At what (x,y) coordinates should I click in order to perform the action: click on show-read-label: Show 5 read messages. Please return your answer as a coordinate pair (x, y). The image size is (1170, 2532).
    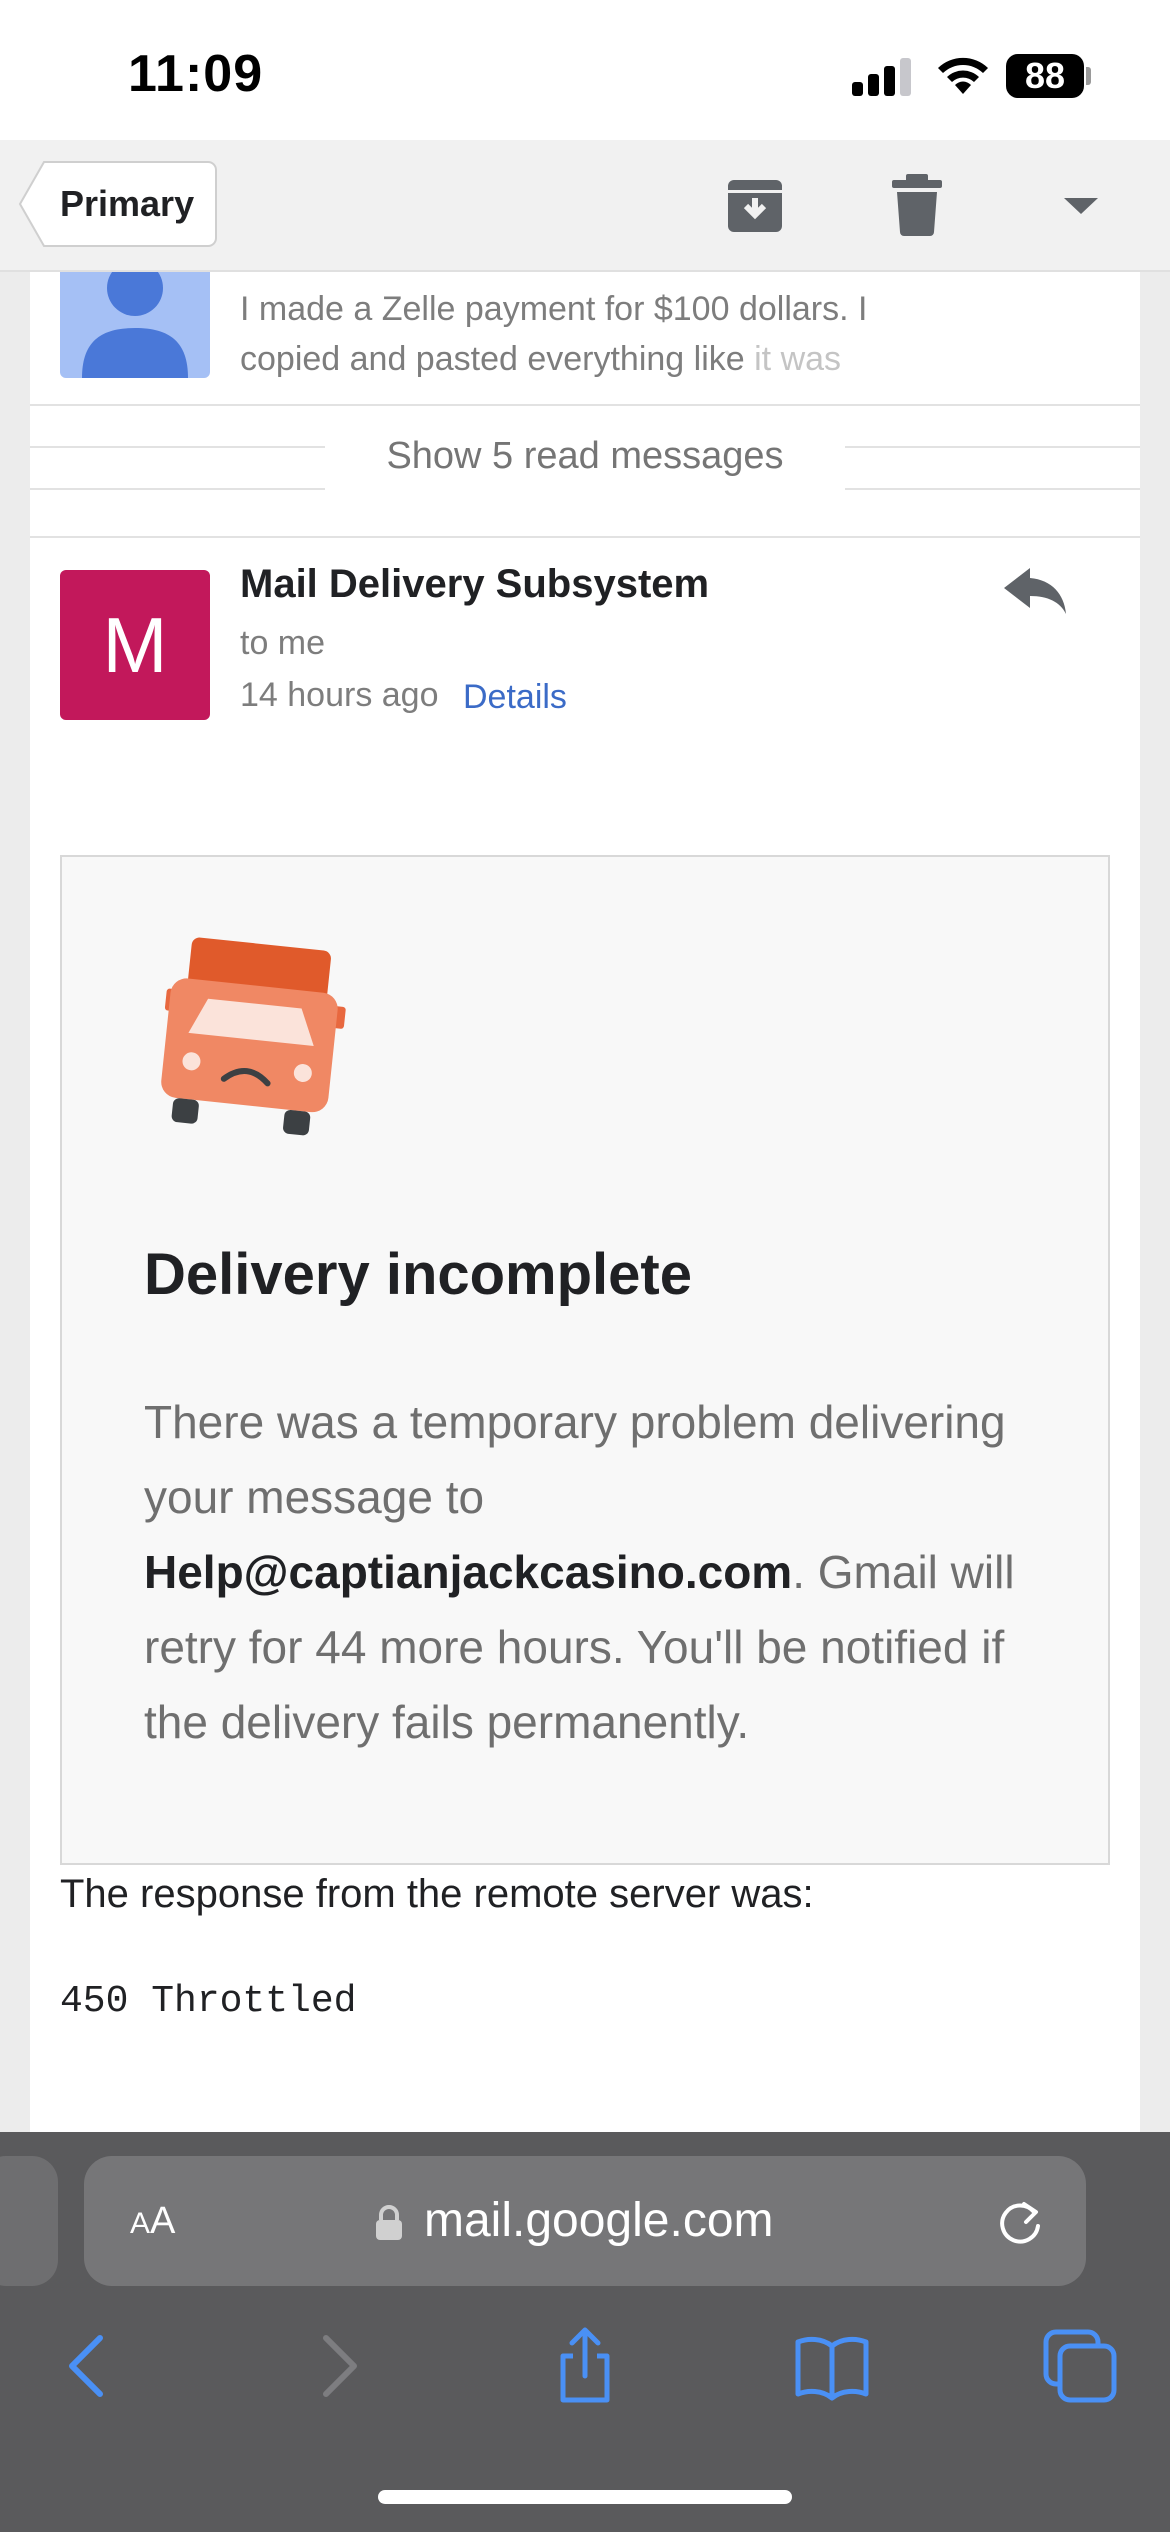
    Looking at the image, I should click on (585, 456).